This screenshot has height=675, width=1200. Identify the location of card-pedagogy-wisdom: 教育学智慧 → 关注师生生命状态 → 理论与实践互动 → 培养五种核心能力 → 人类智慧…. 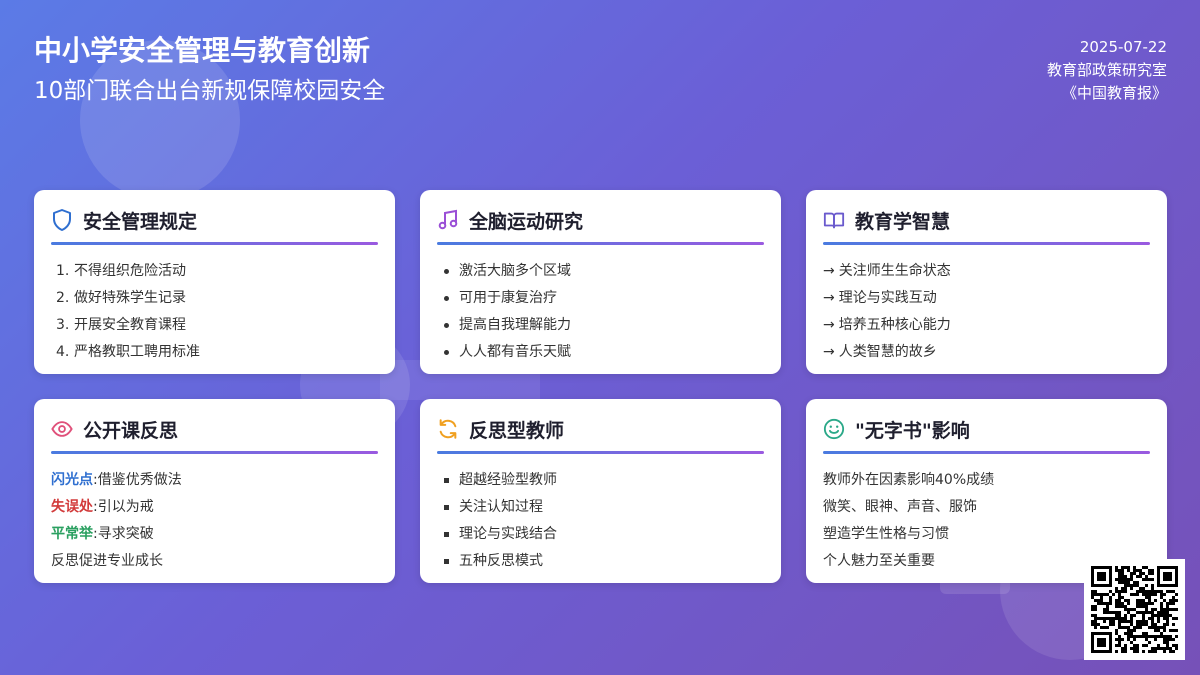
(986, 282).